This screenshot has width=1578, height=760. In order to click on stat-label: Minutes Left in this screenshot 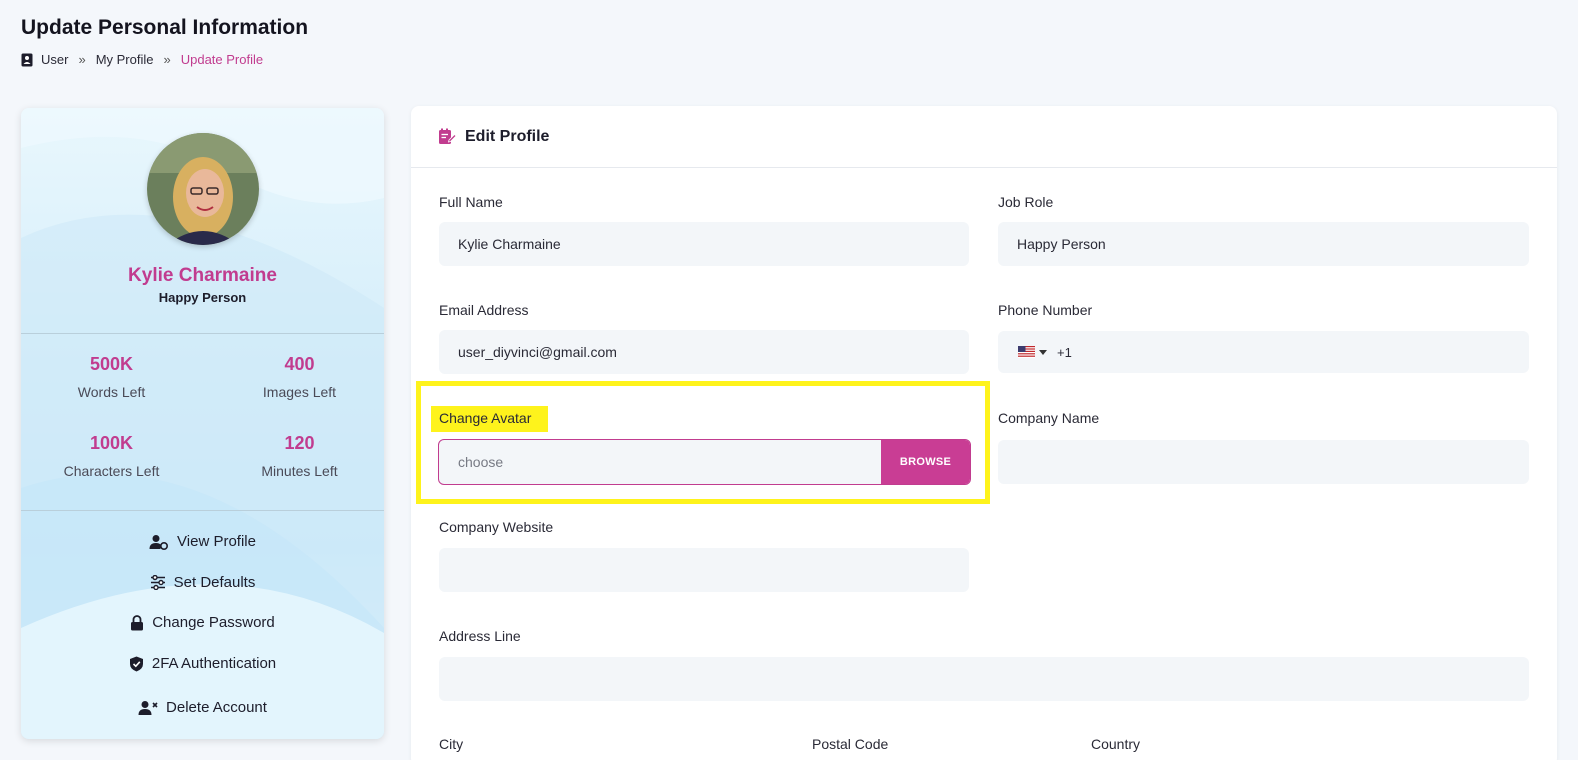, I will do `click(299, 471)`.